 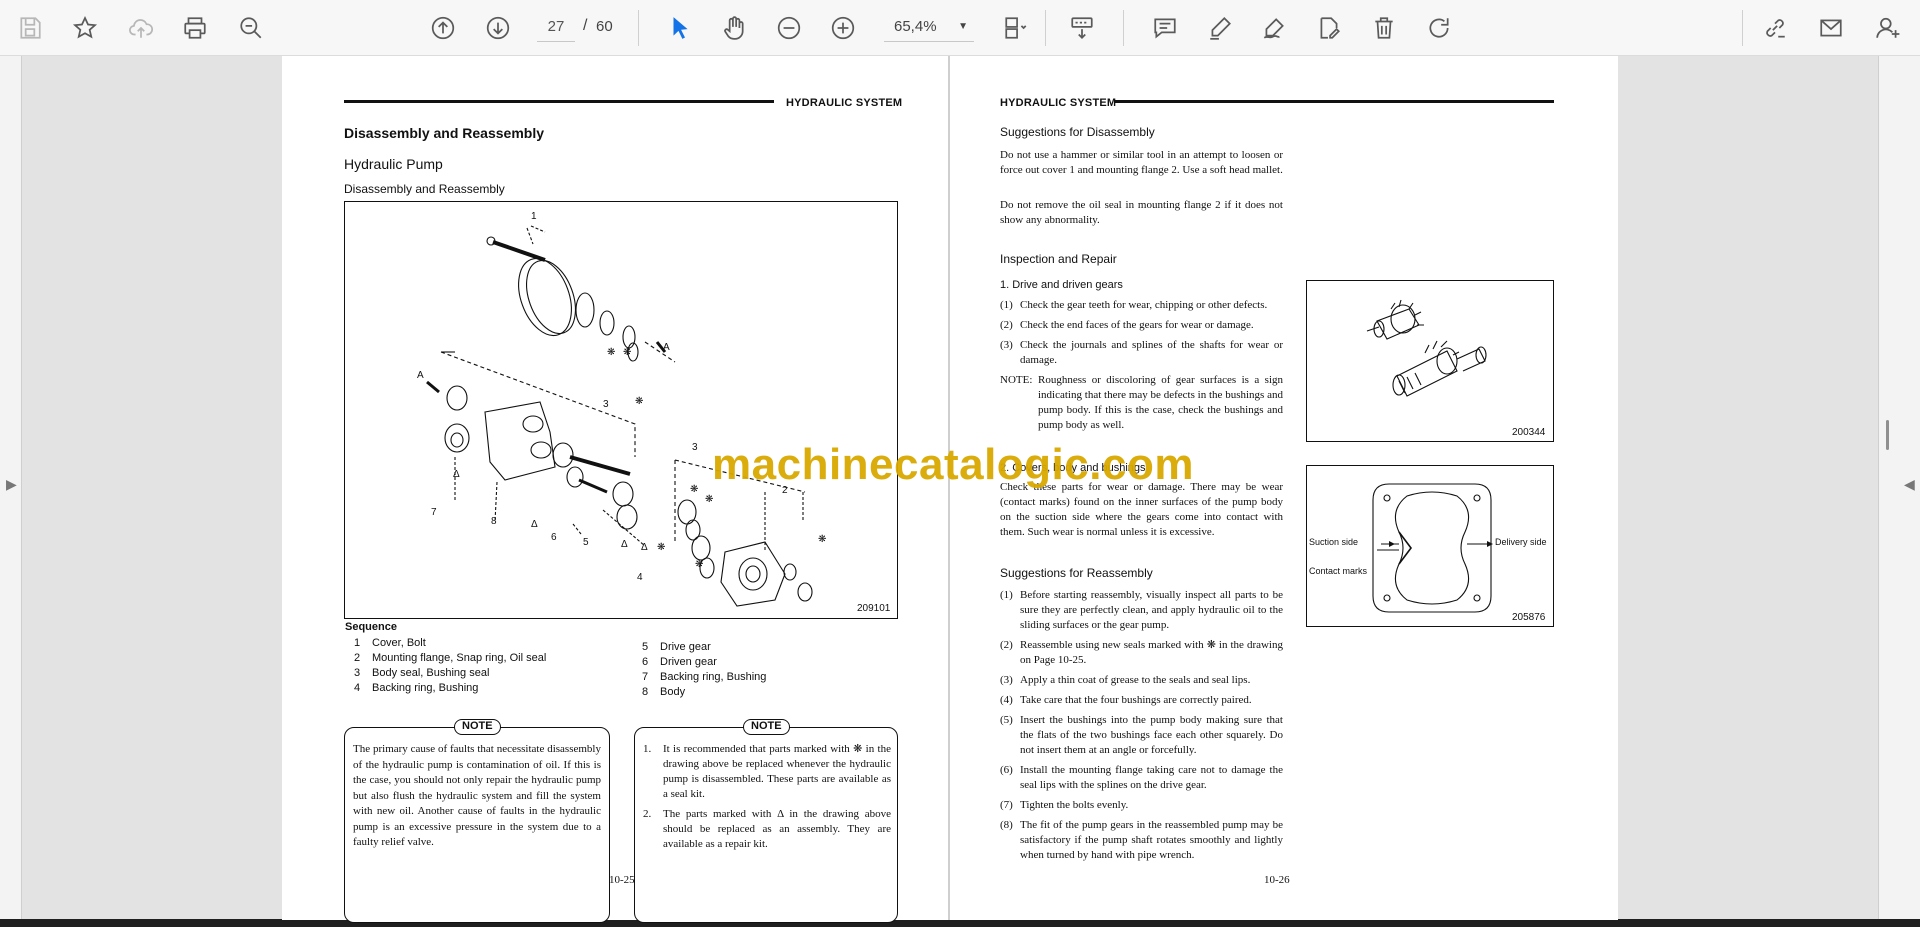 What do you see at coordinates (424, 189) in the screenshot?
I see `section-heading: Disassembly and Reassembly` at bounding box center [424, 189].